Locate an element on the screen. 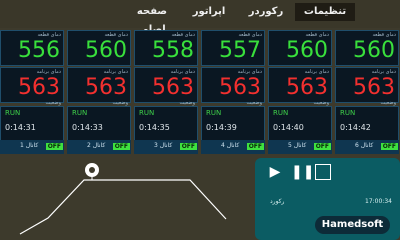 The image size is (400, 240). status-cell: وضعیت RUN 0:14:35 is located at coordinates (166, 121).